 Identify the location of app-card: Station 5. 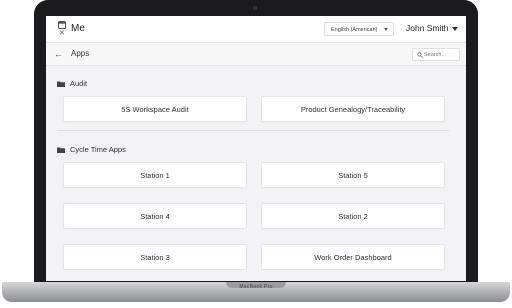
(353, 175).